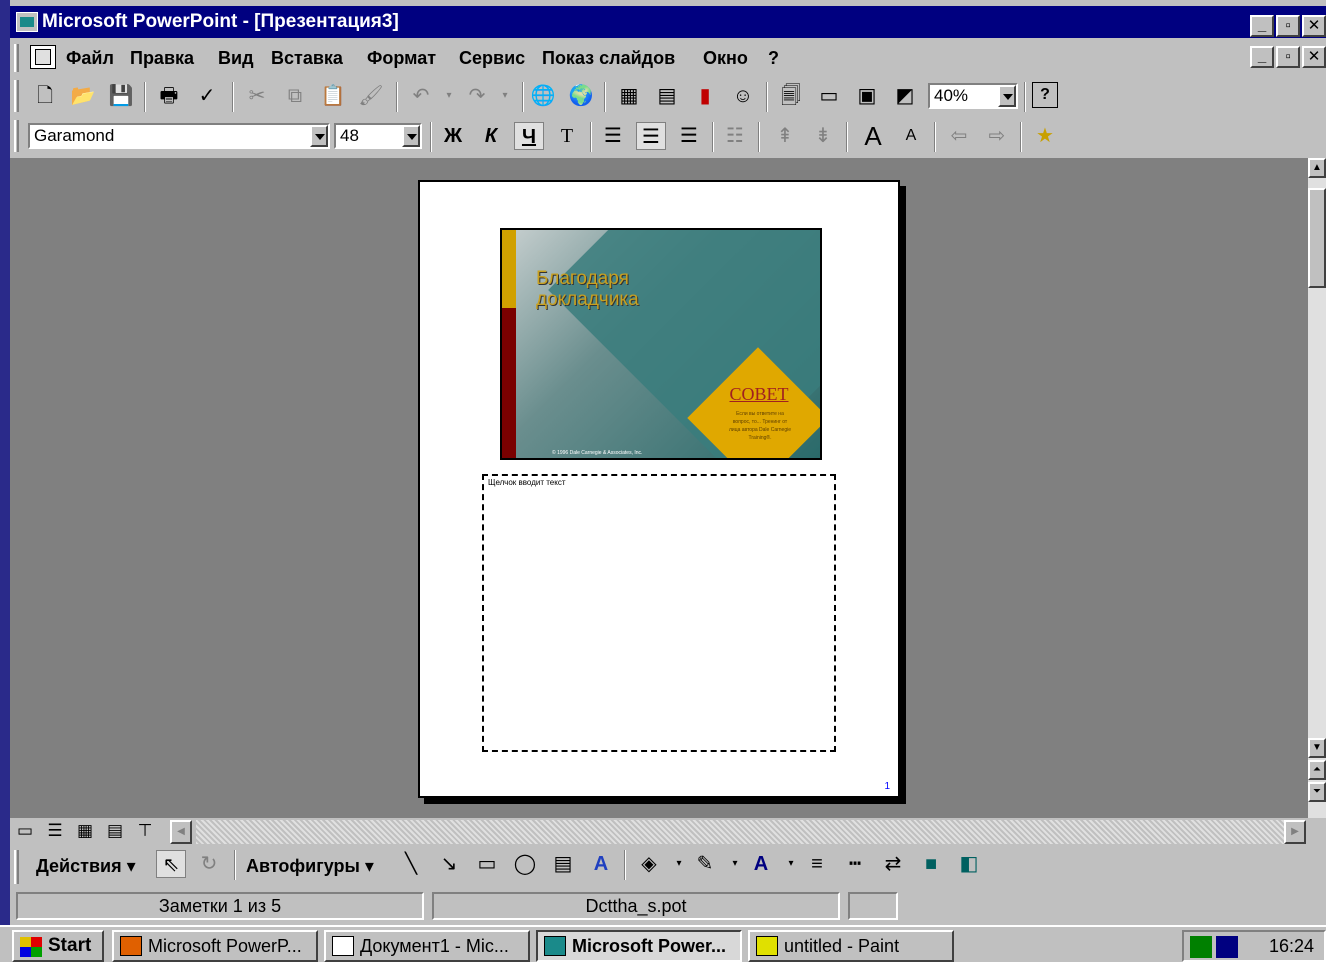 The height and width of the screenshot is (962, 1326). Describe the element at coordinates (295, 96) in the screenshot. I see `copy-icon: ⧉` at that location.